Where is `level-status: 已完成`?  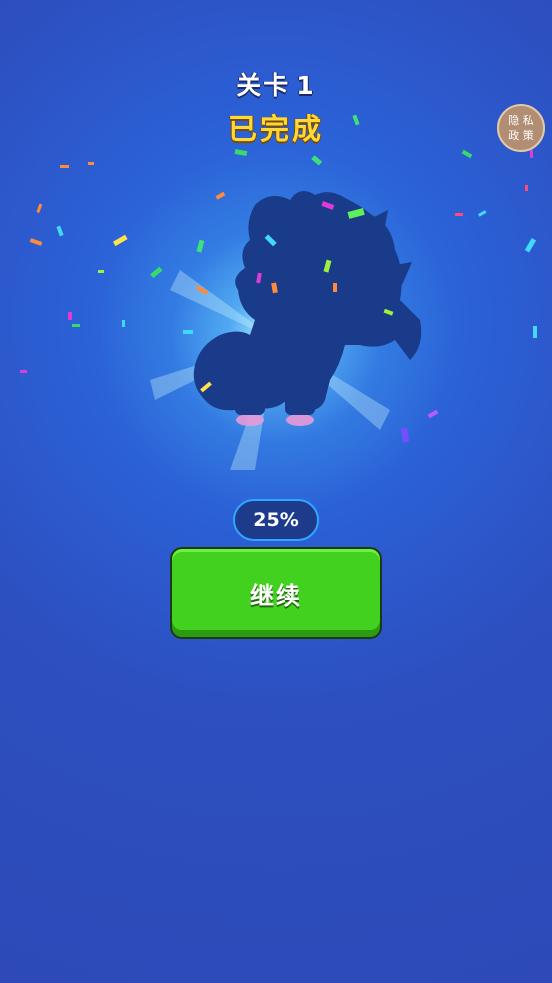 level-status: 已完成 is located at coordinates (275, 129).